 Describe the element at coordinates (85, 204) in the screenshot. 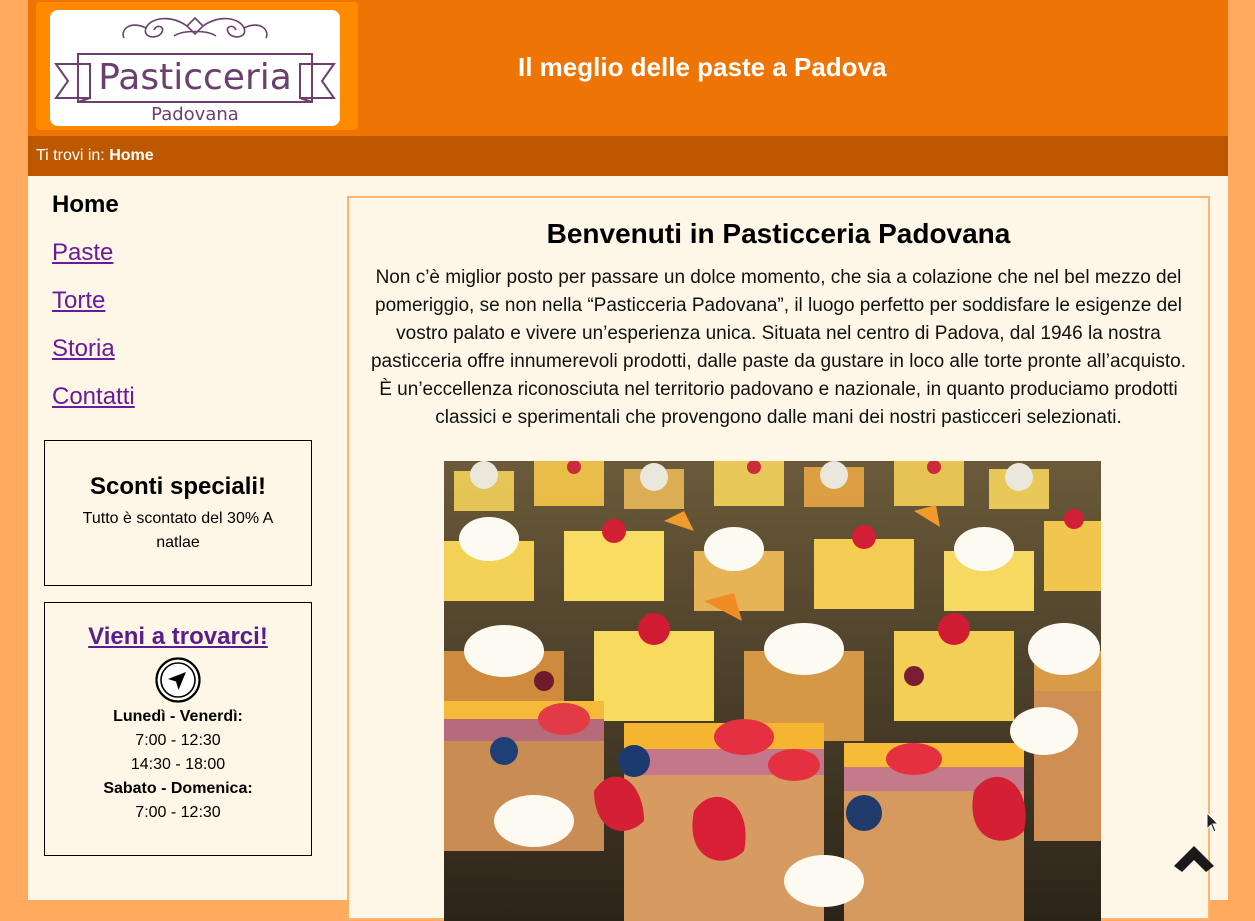

I see `nav-item-home: Home` at that location.